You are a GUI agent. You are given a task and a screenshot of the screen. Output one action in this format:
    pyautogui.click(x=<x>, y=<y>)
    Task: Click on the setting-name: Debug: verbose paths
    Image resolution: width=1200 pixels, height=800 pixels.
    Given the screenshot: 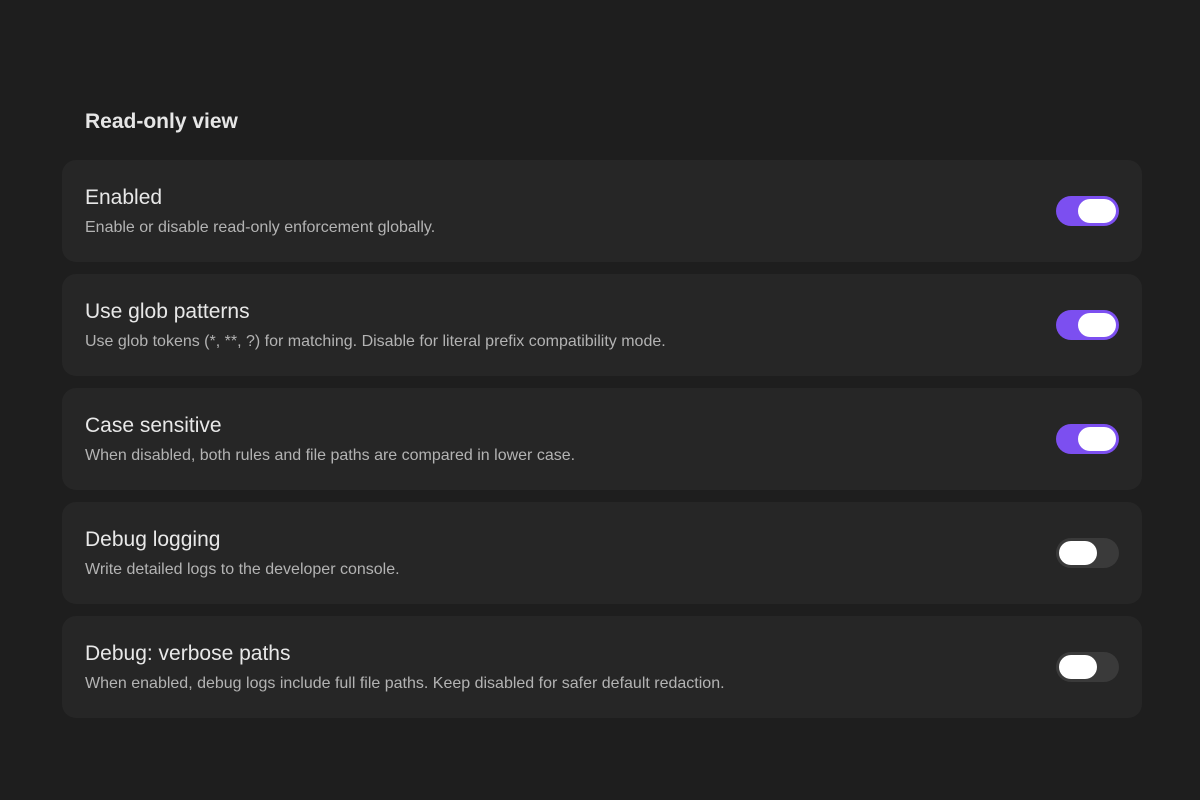 What is the action you would take?
    pyautogui.click(x=188, y=653)
    